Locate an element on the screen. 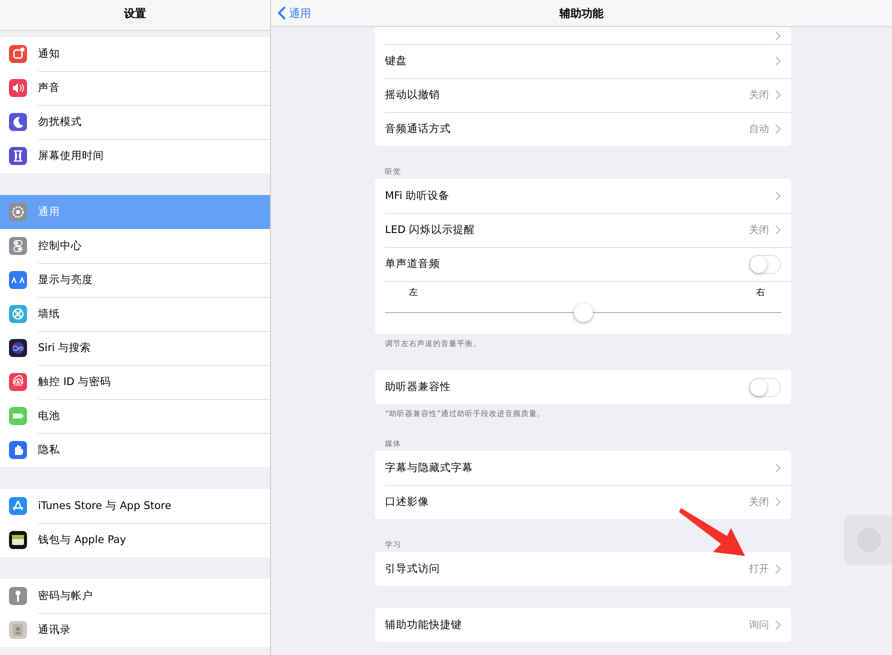 The width and height of the screenshot is (892, 655). row-label: 键盘 is located at coordinates (396, 61).